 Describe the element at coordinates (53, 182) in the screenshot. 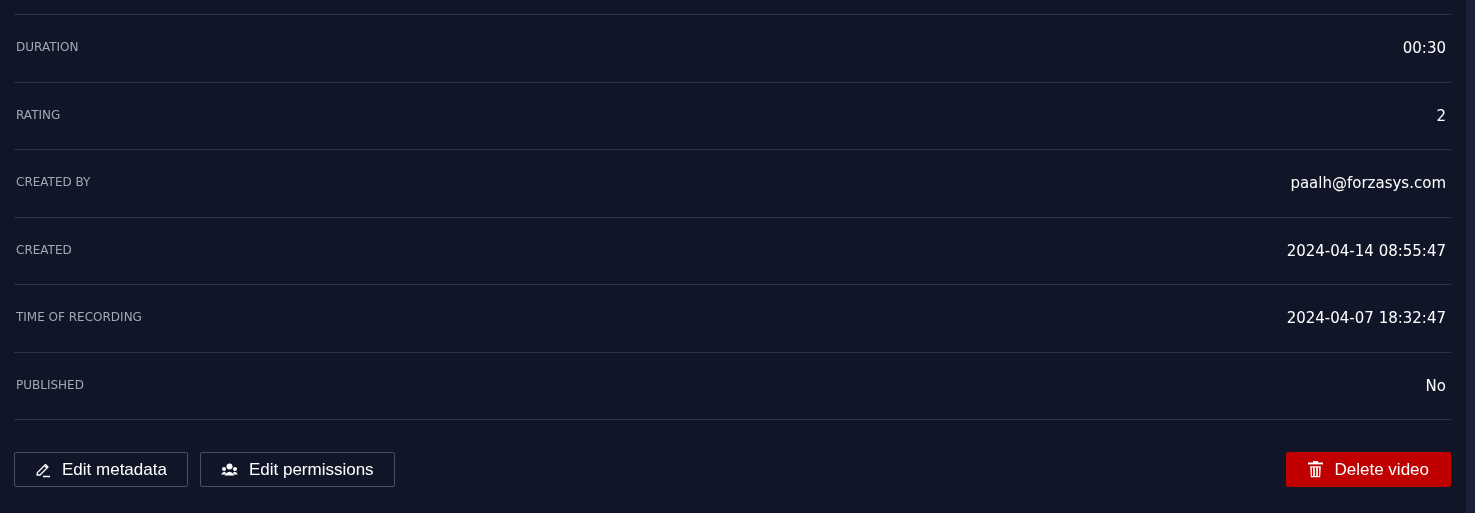

I see `field-label: CREATED BY` at that location.